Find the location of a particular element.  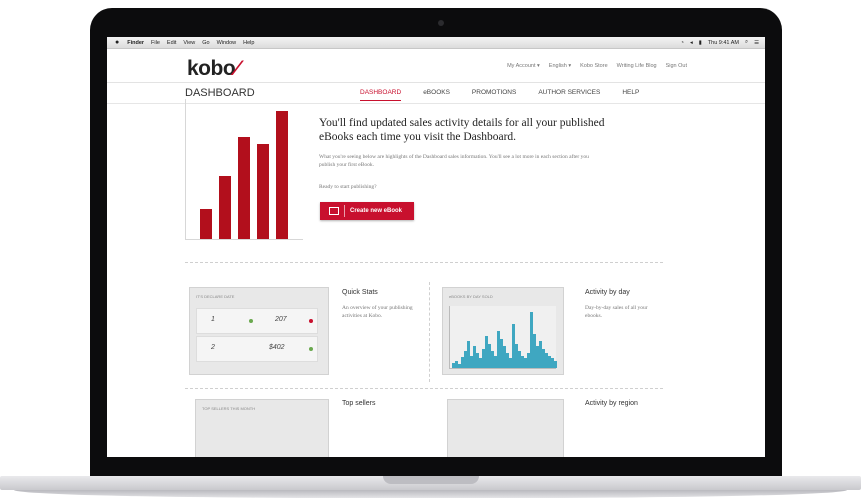

laptop-notch is located at coordinates (431, 480).